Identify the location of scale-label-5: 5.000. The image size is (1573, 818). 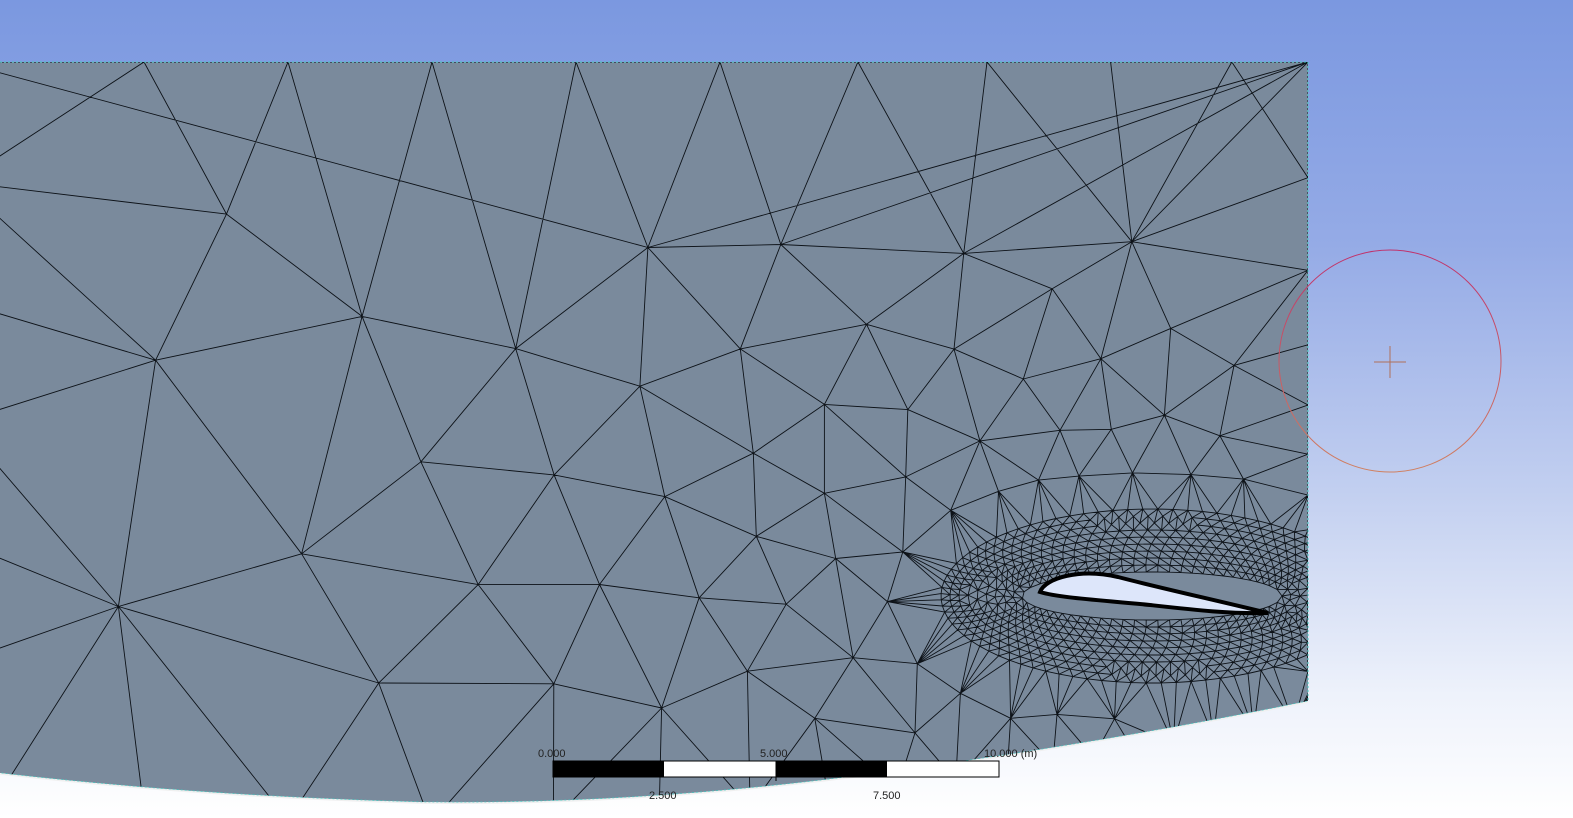
(774, 754).